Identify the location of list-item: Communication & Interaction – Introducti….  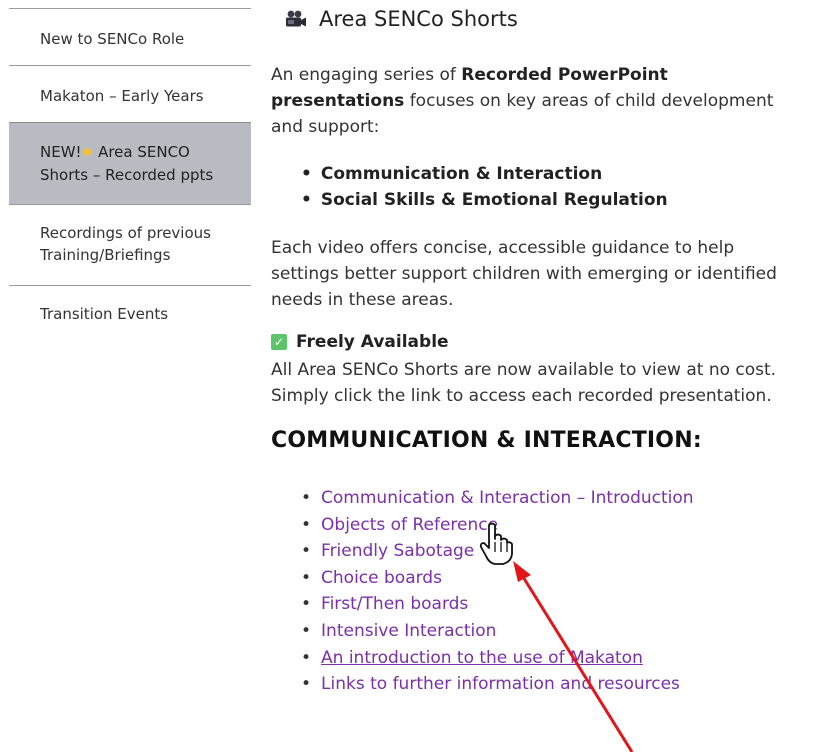
(497, 498).